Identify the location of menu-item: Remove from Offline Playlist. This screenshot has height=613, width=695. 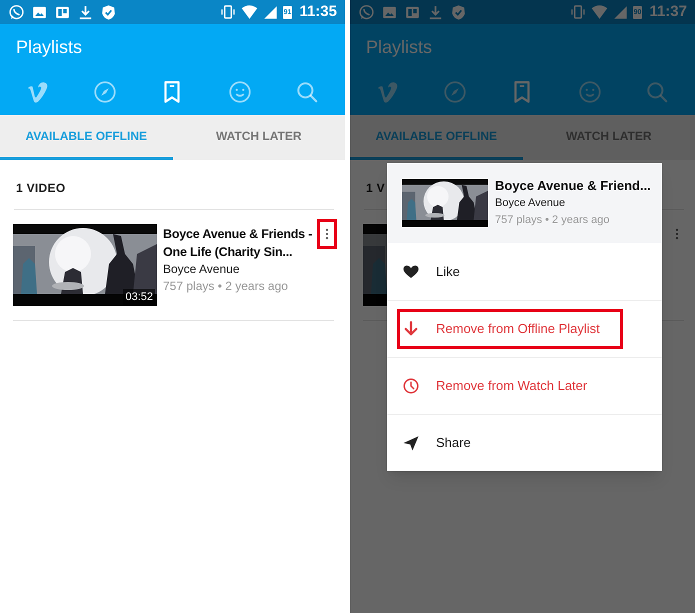
(510, 329).